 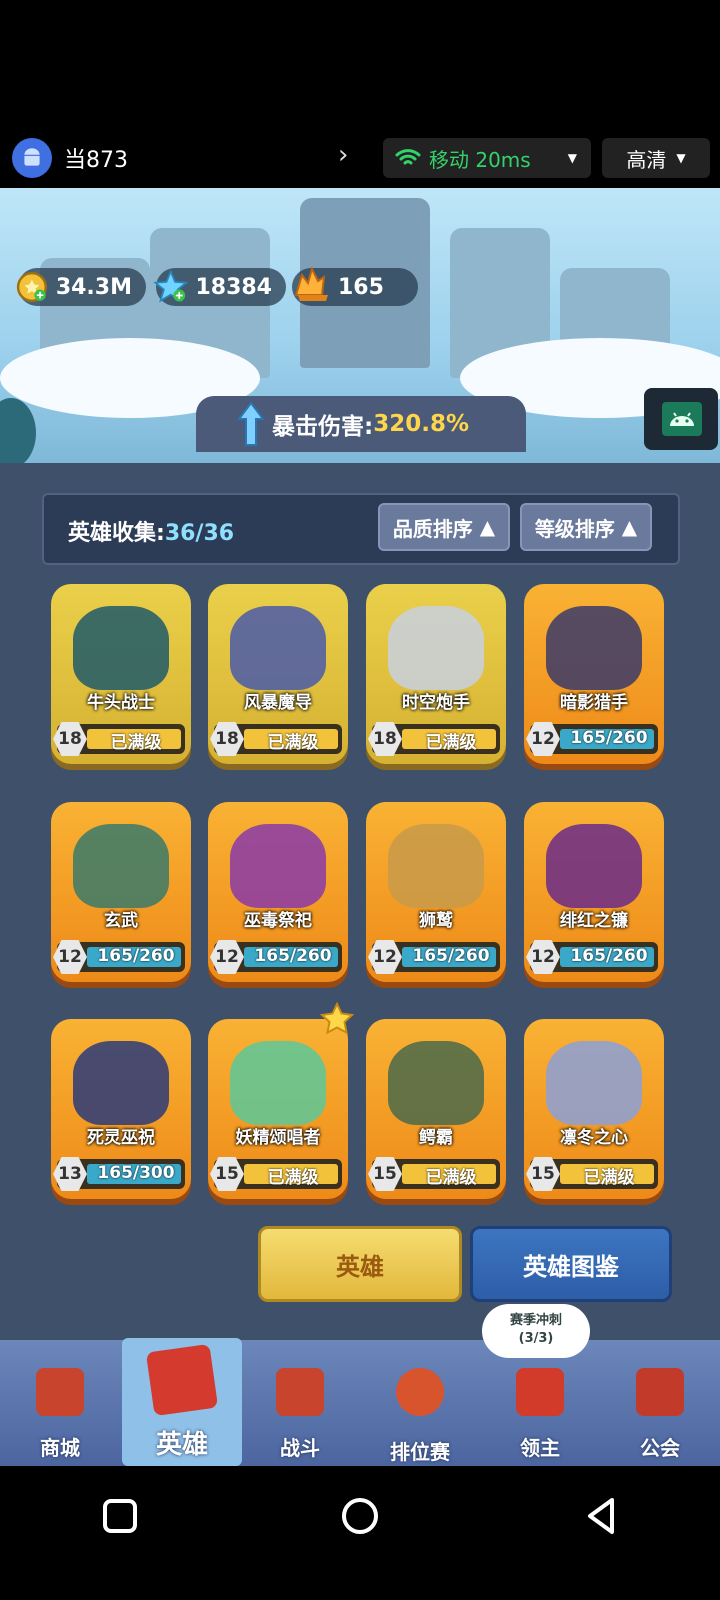 I want to click on sort-quality-button: 品质排序 ▲, so click(x=444, y=527).